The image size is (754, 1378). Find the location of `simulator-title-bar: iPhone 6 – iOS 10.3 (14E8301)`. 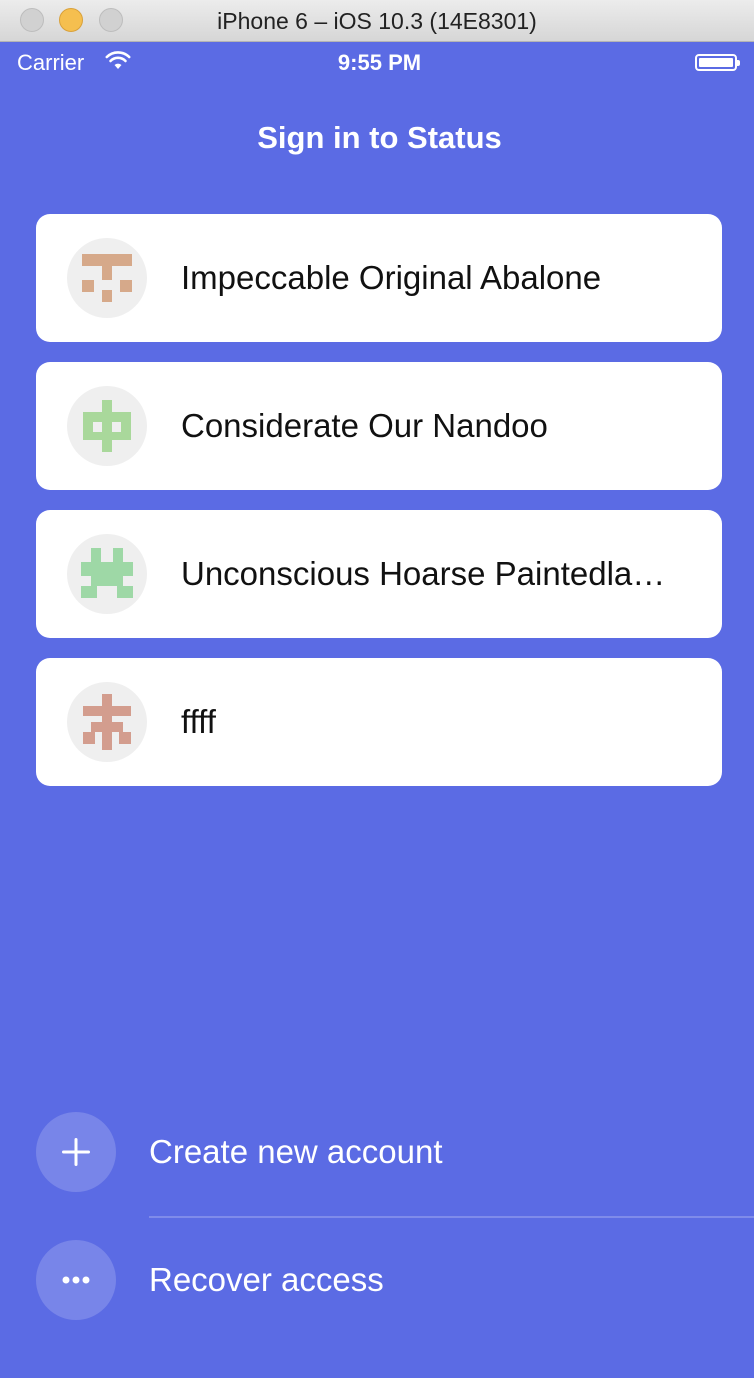

simulator-title-bar: iPhone 6 – iOS 10.3 (14E8301) is located at coordinates (377, 21).